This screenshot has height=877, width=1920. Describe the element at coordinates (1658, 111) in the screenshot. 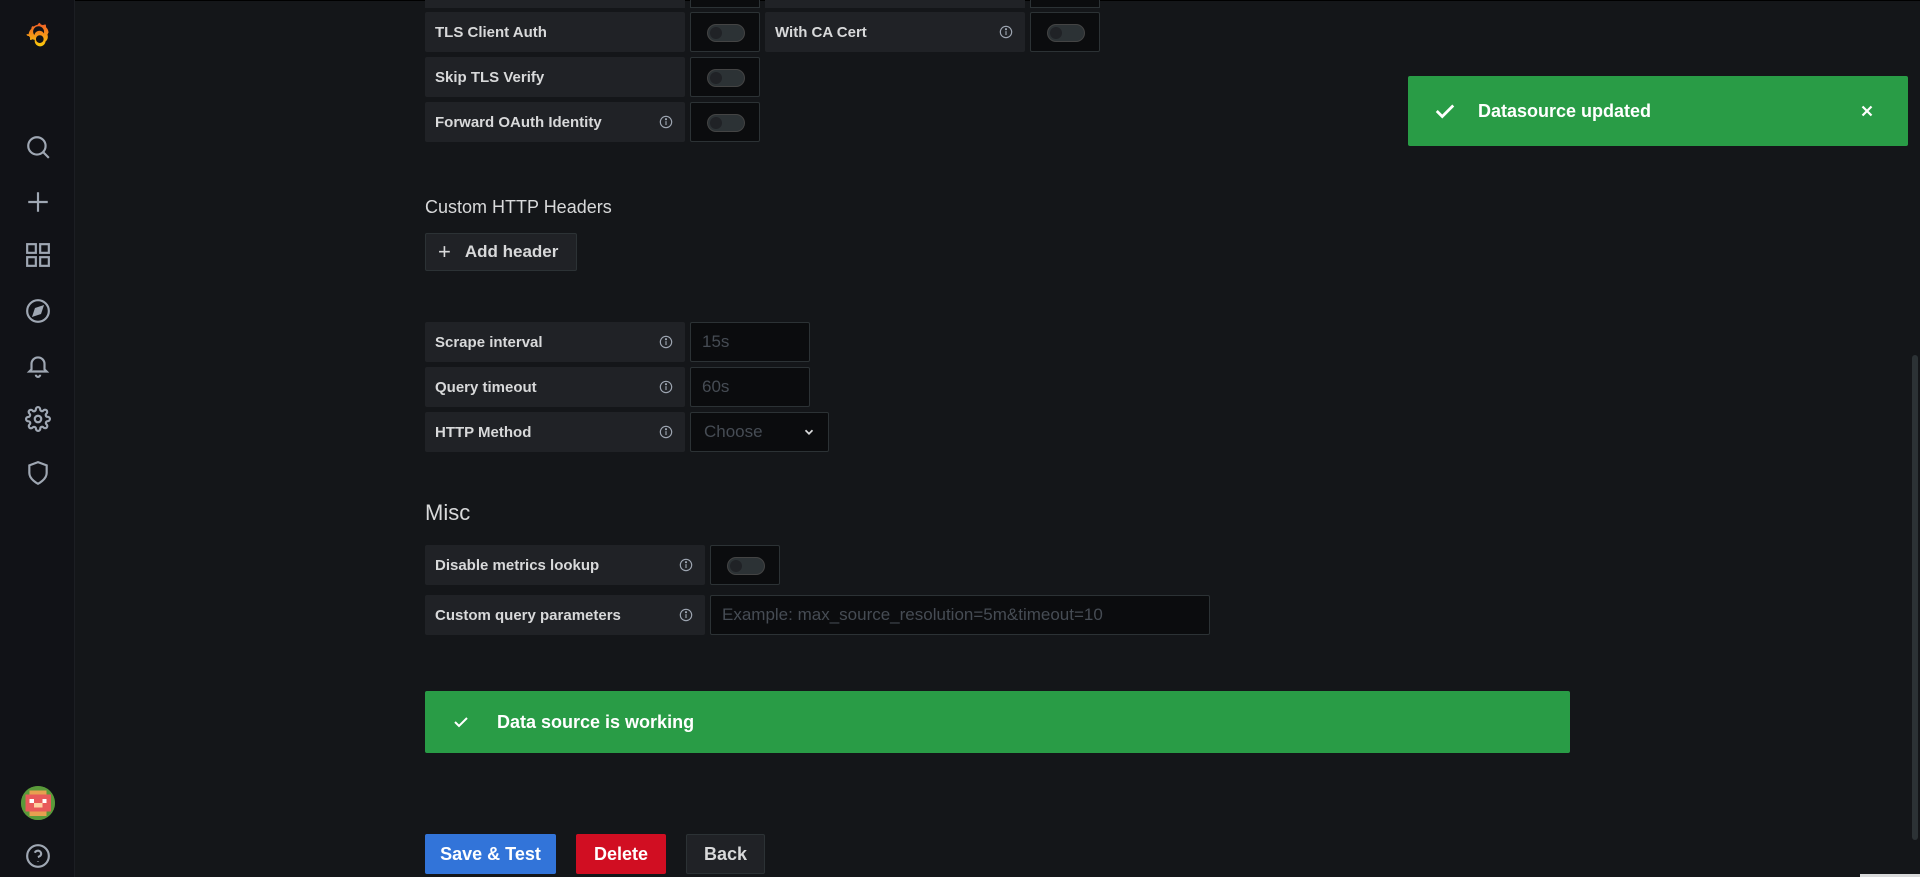

I see `datasource-updated-toast: Datasource updated` at that location.